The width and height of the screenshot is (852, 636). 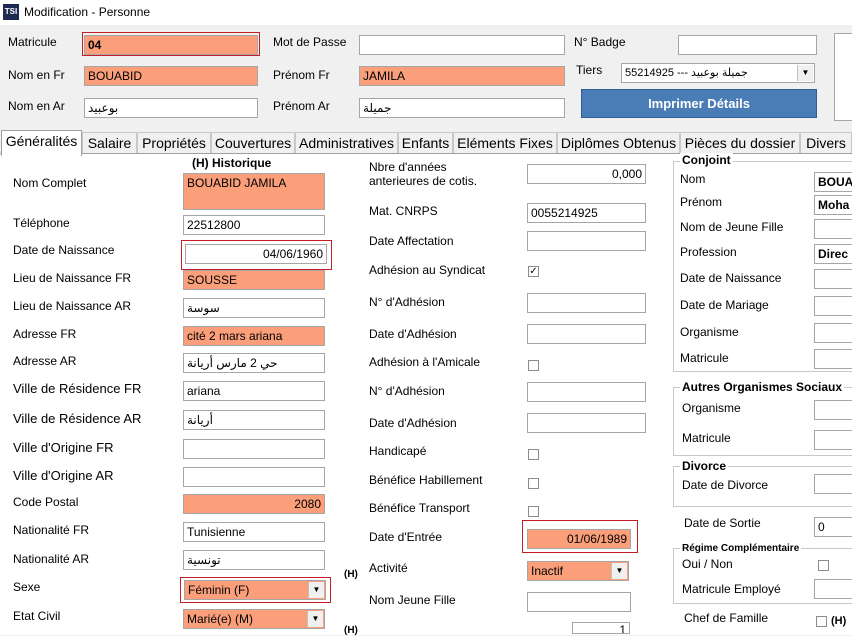 What do you see at coordinates (346, 143) in the screenshot?
I see `tab-administratives: Administratives` at bounding box center [346, 143].